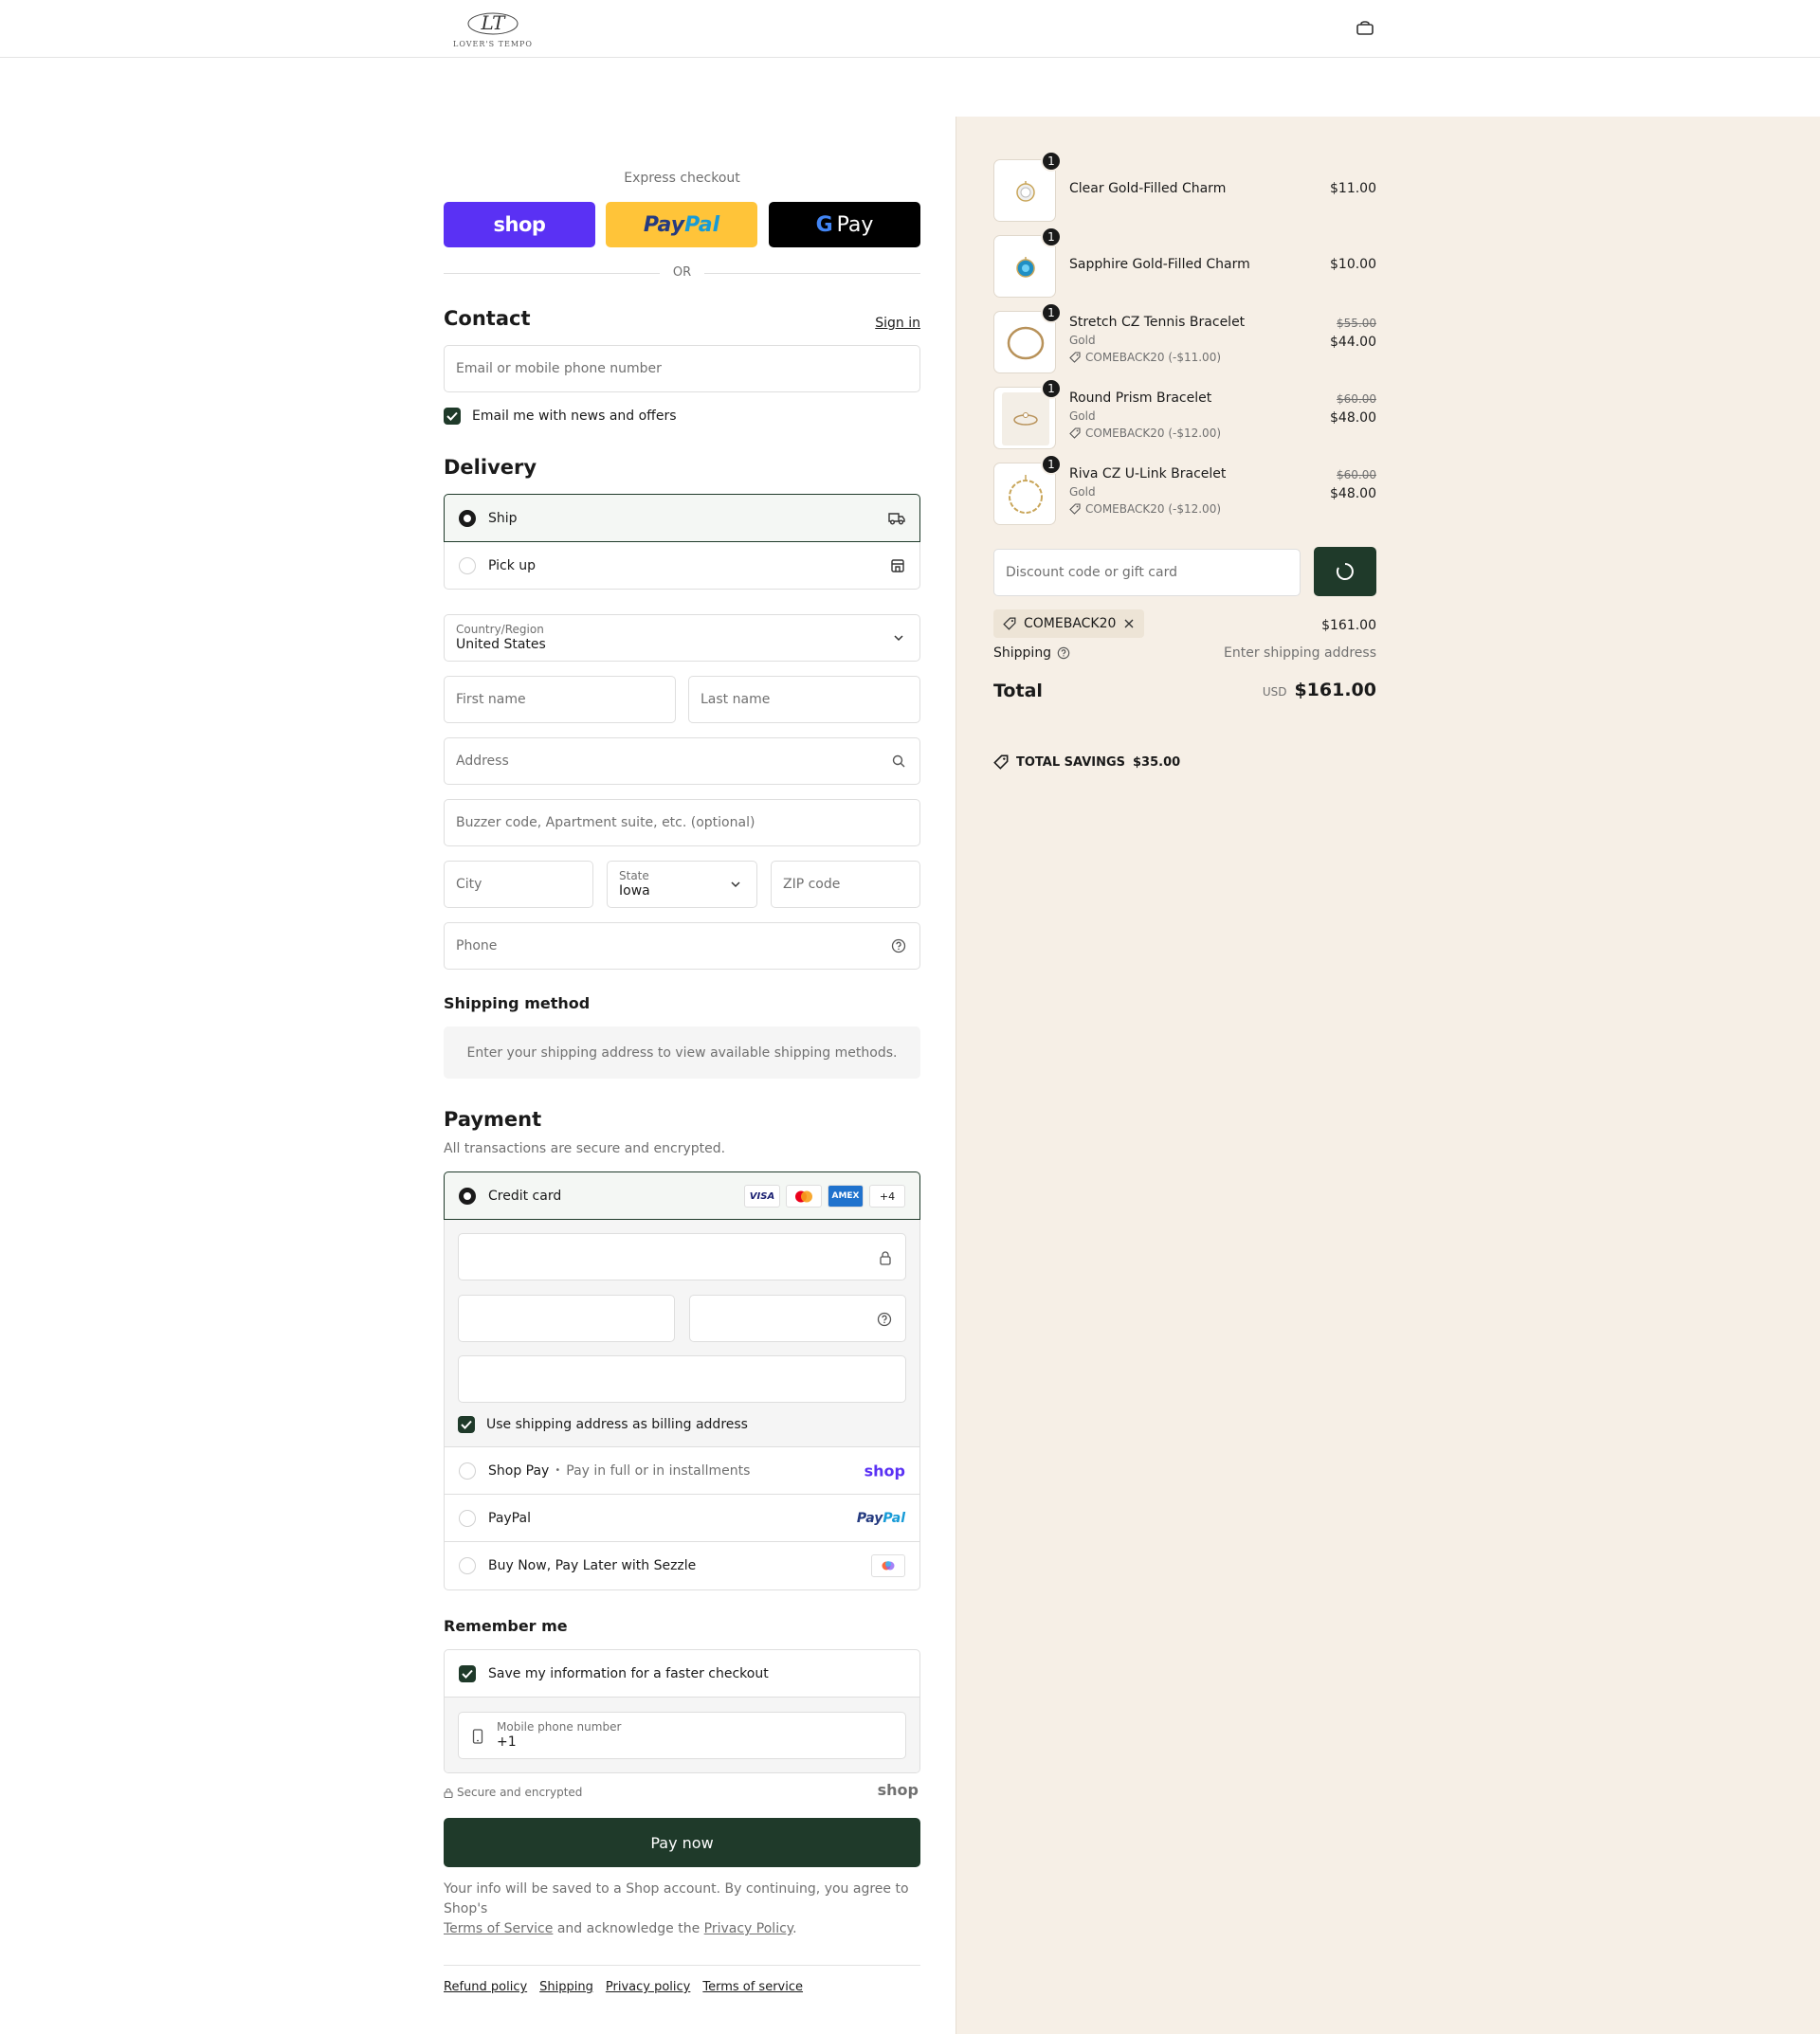  I want to click on shop-privacy-link: Privacy Policy, so click(748, 1928).